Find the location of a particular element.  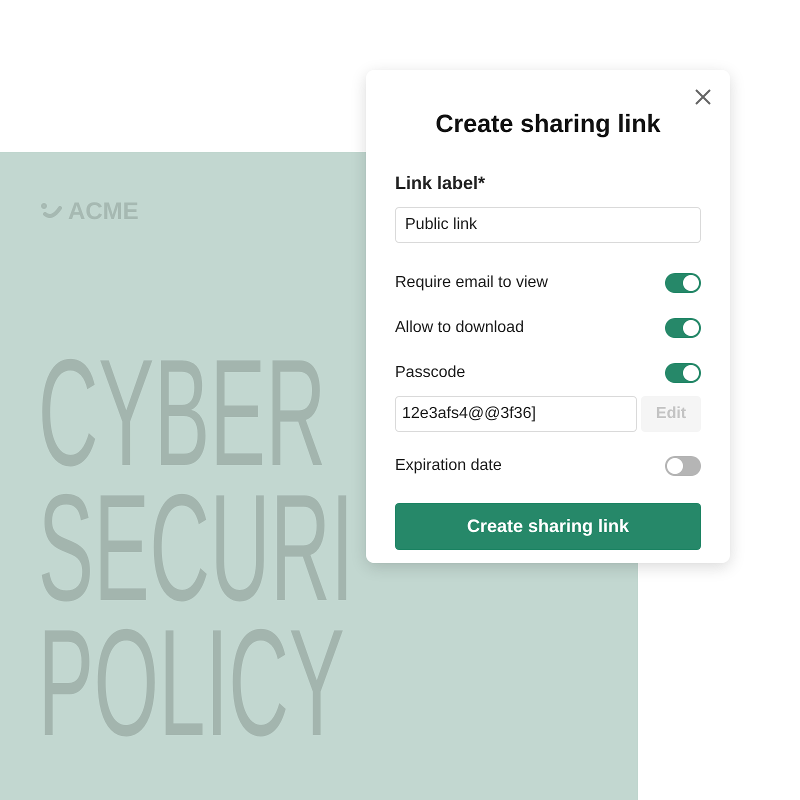

close-icon is located at coordinates (703, 97).